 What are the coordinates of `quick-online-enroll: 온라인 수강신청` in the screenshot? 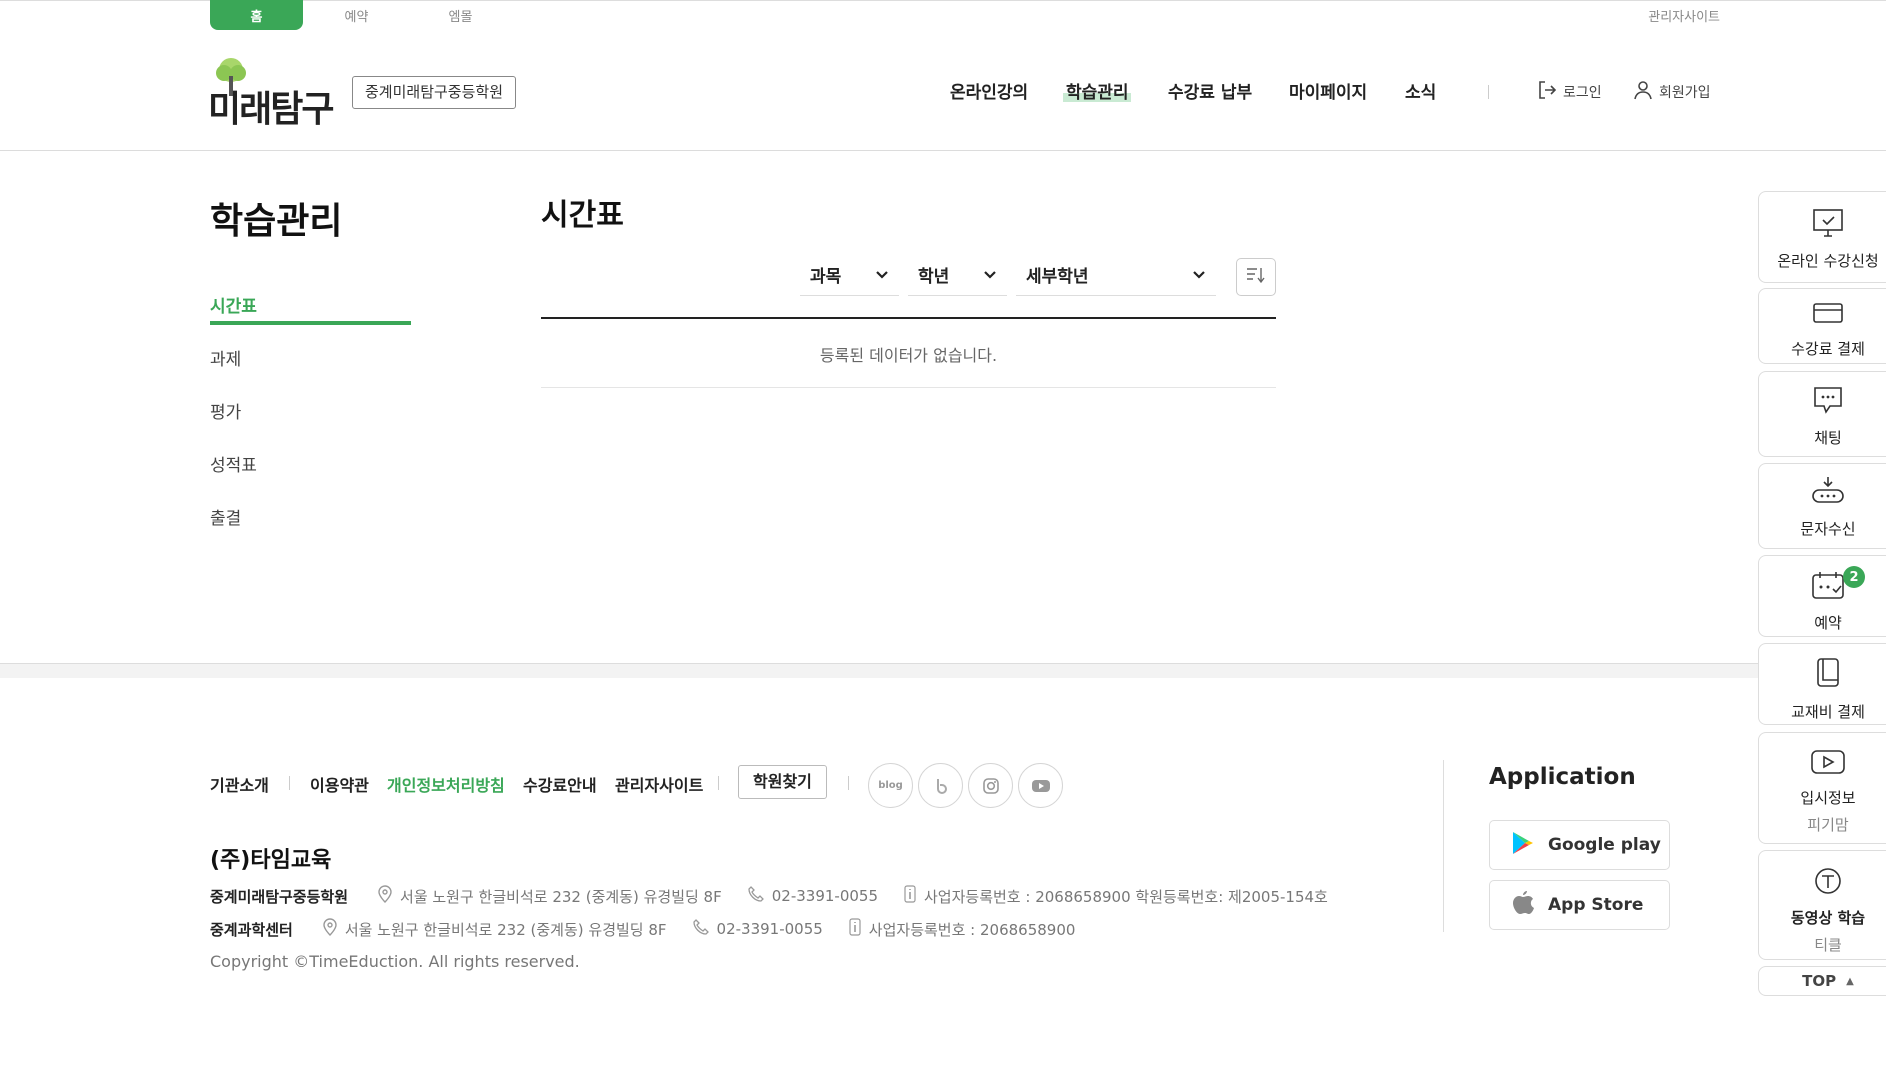 It's located at (1822, 237).